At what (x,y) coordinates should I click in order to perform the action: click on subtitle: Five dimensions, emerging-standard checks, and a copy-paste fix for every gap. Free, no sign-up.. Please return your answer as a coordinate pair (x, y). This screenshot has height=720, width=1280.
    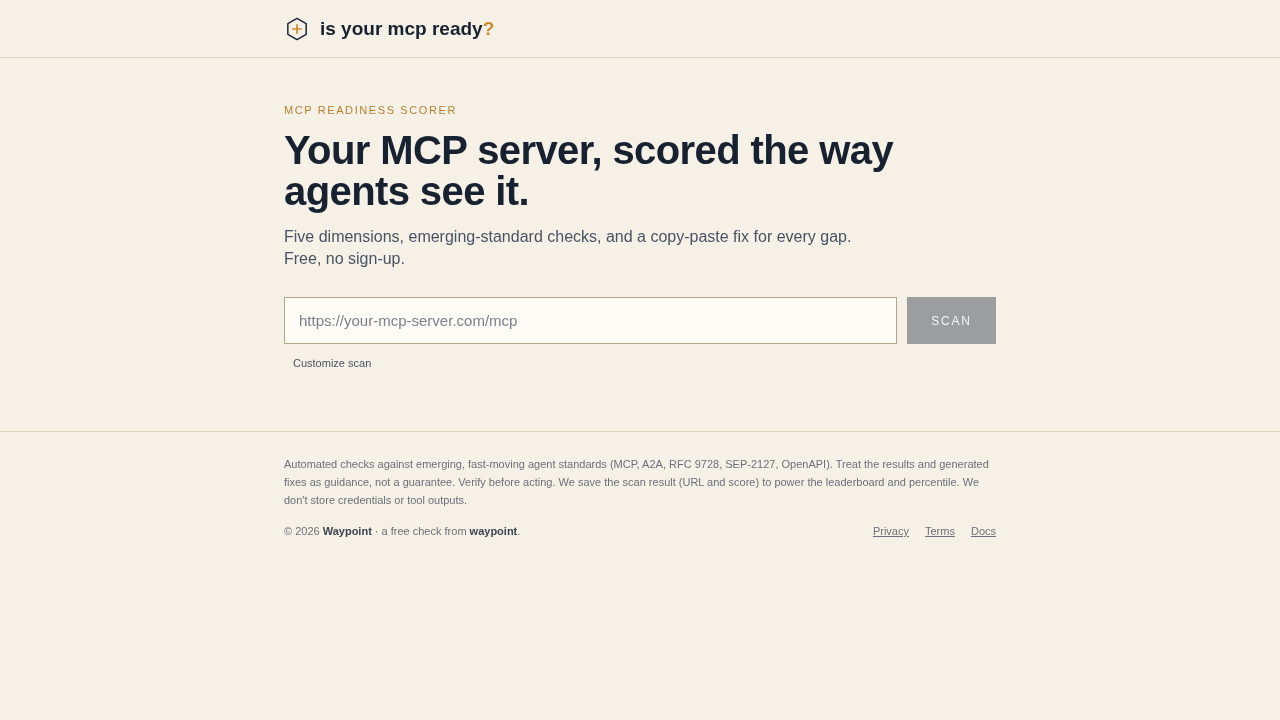
    Looking at the image, I should click on (568, 248).